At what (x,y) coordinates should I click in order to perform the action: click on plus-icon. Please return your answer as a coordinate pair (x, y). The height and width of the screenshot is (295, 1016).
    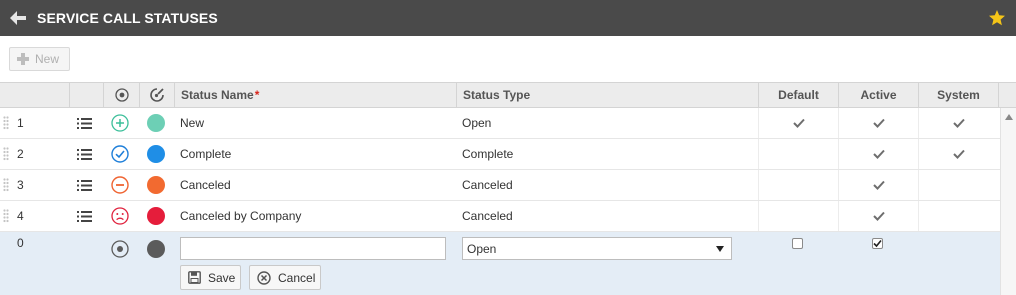
    Looking at the image, I should click on (23, 59).